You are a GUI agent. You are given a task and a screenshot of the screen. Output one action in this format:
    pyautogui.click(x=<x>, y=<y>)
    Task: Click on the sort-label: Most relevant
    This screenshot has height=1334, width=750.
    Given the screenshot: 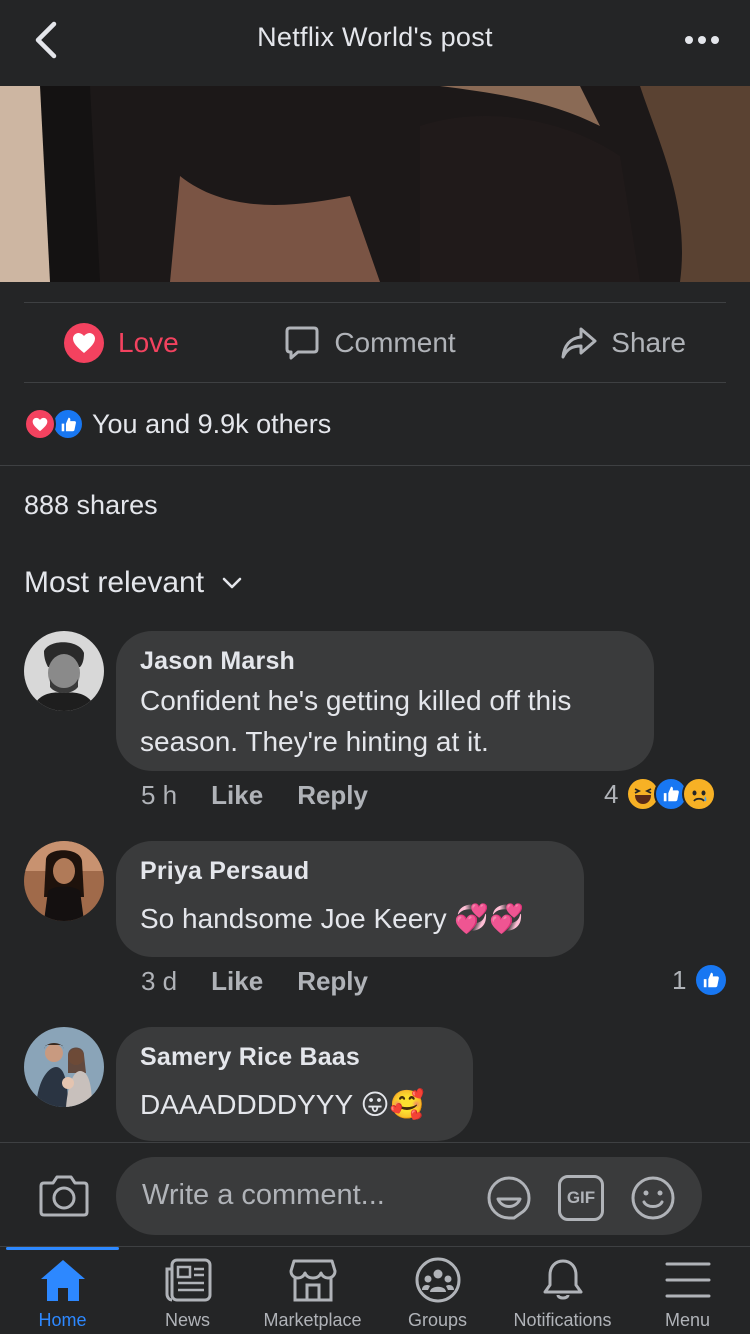 What is the action you would take?
    pyautogui.click(x=114, y=582)
    